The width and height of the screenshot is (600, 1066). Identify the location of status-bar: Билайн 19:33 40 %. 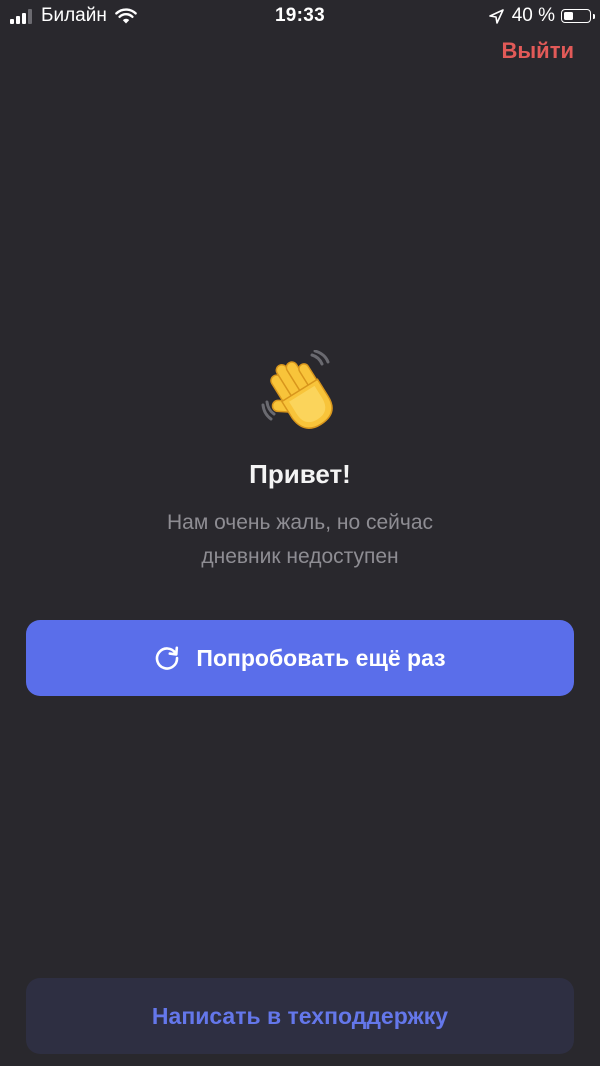
(300, 17).